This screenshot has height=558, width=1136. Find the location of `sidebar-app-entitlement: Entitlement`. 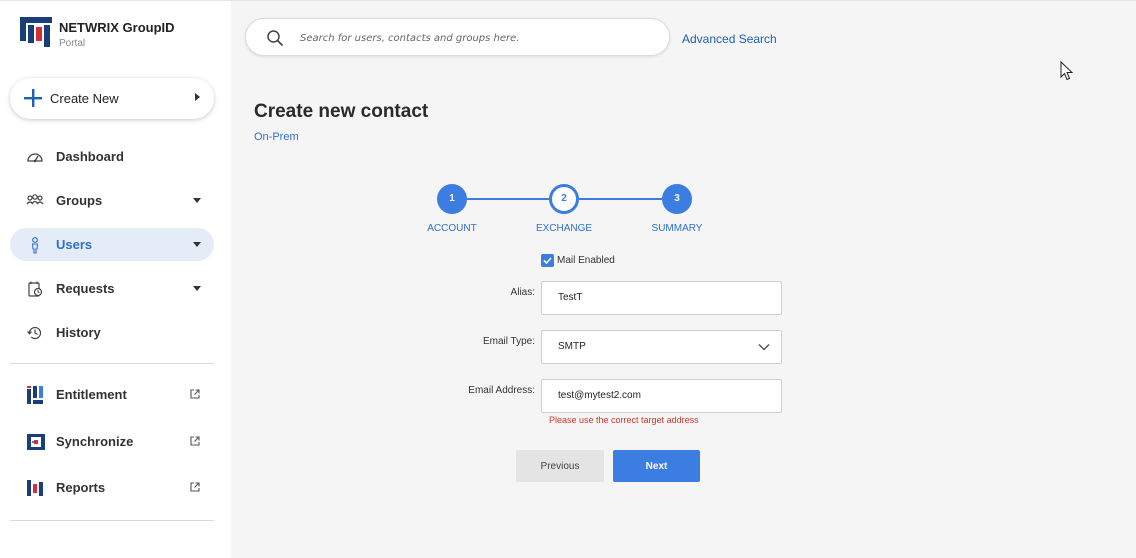

sidebar-app-entitlement: Entitlement is located at coordinates (112, 394).